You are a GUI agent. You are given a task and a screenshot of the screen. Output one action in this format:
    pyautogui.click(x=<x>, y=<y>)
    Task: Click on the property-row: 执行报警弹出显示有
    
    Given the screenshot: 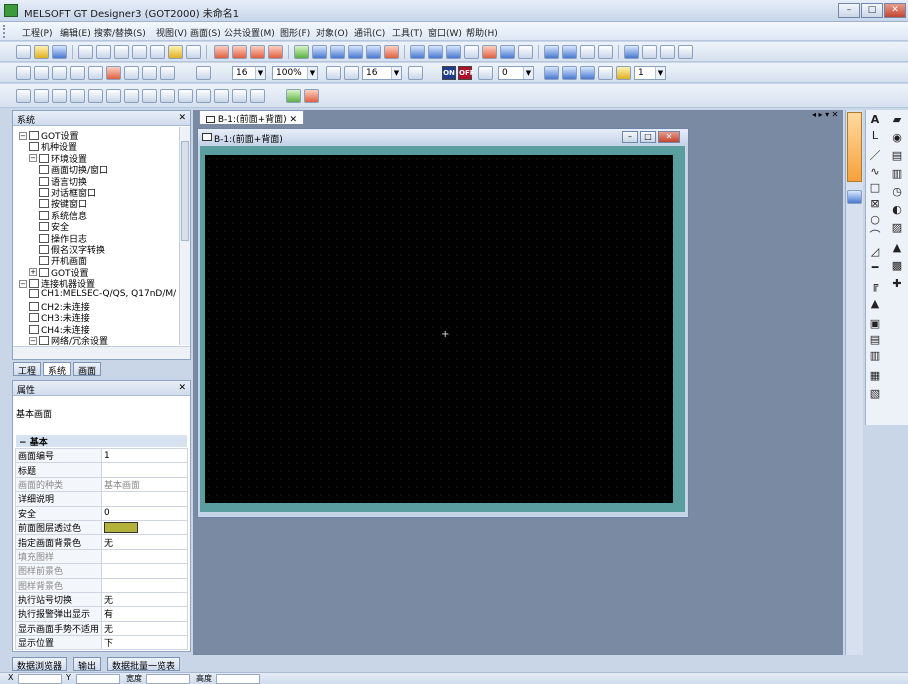 What is the action you would take?
    pyautogui.click(x=101, y=614)
    